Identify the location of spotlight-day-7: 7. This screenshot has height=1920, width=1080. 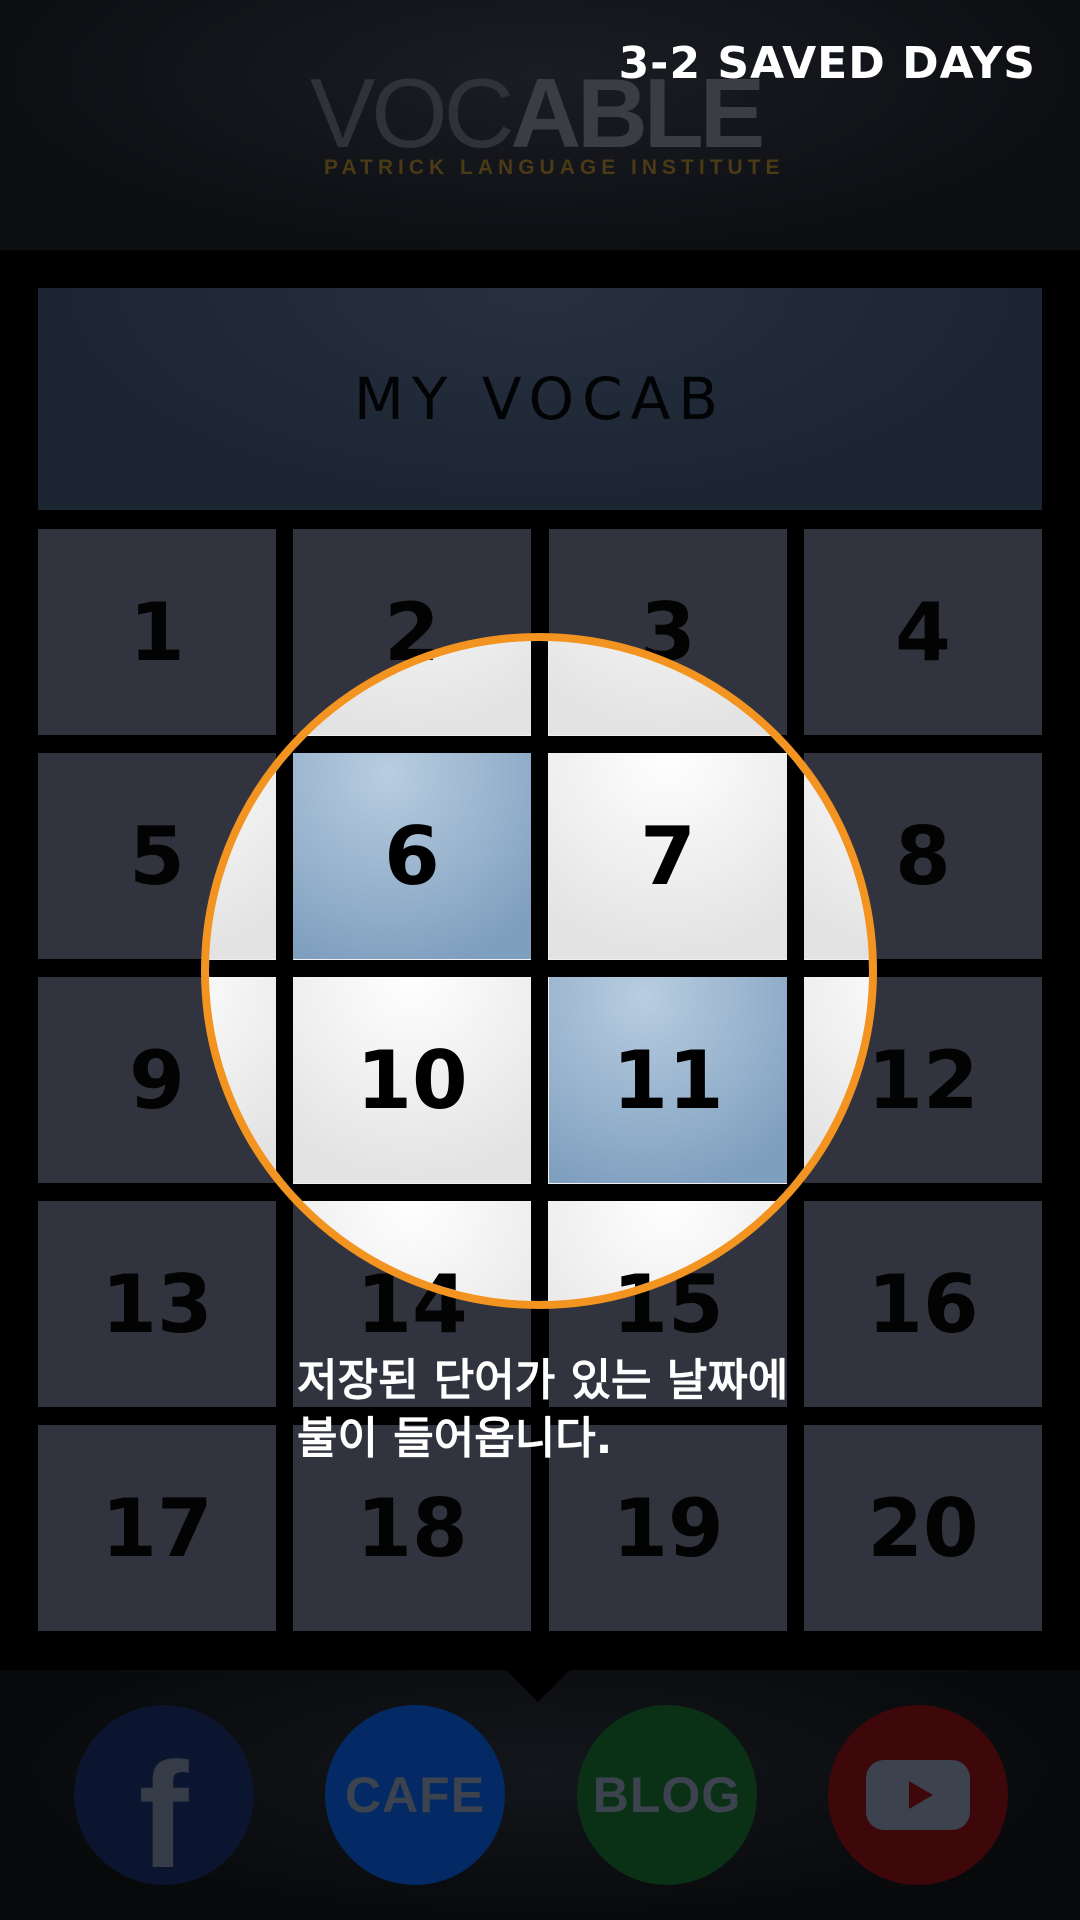
(668, 856).